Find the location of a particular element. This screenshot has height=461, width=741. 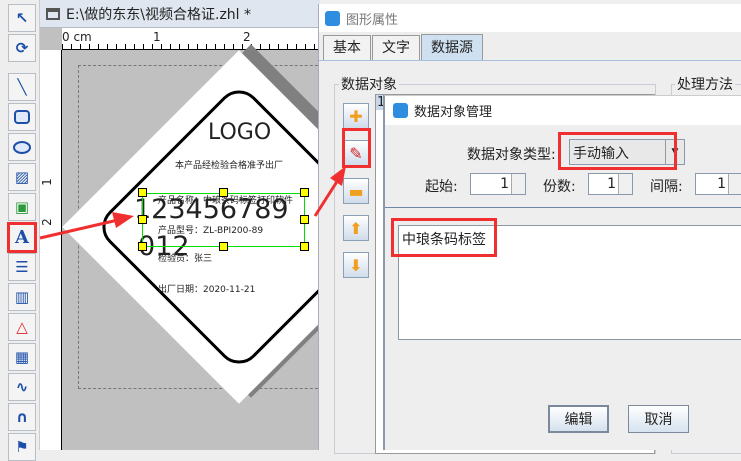

arrow-to-edit is located at coordinates (329, 191).